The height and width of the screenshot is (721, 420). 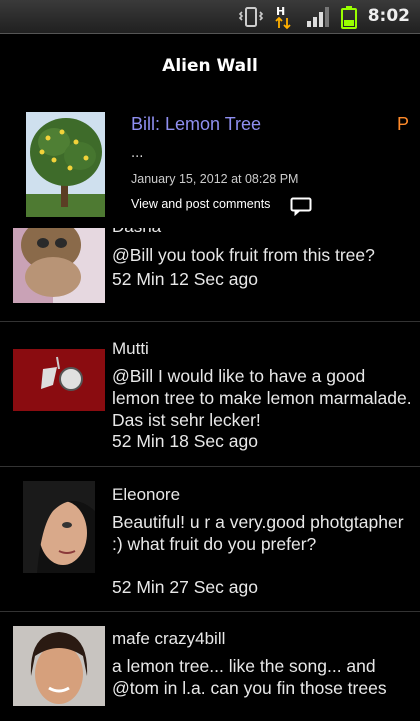 I want to click on vibrate-icon, so click(x=251, y=16).